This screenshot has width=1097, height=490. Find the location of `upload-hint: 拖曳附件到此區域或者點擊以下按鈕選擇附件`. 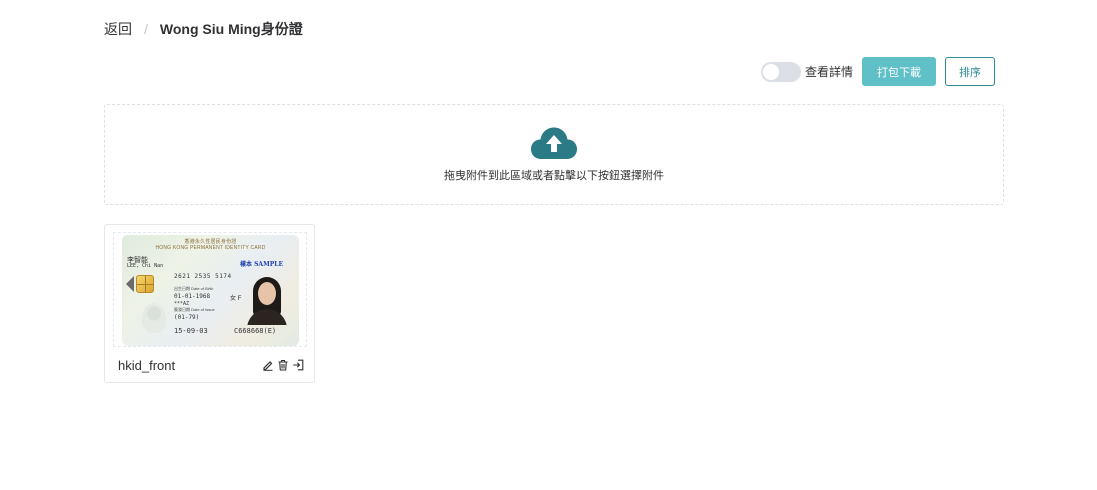

upload-hint: 拖曳附件到此區域或者點擊以下按鈕選擇附件 is located at coordinates (554, 175).